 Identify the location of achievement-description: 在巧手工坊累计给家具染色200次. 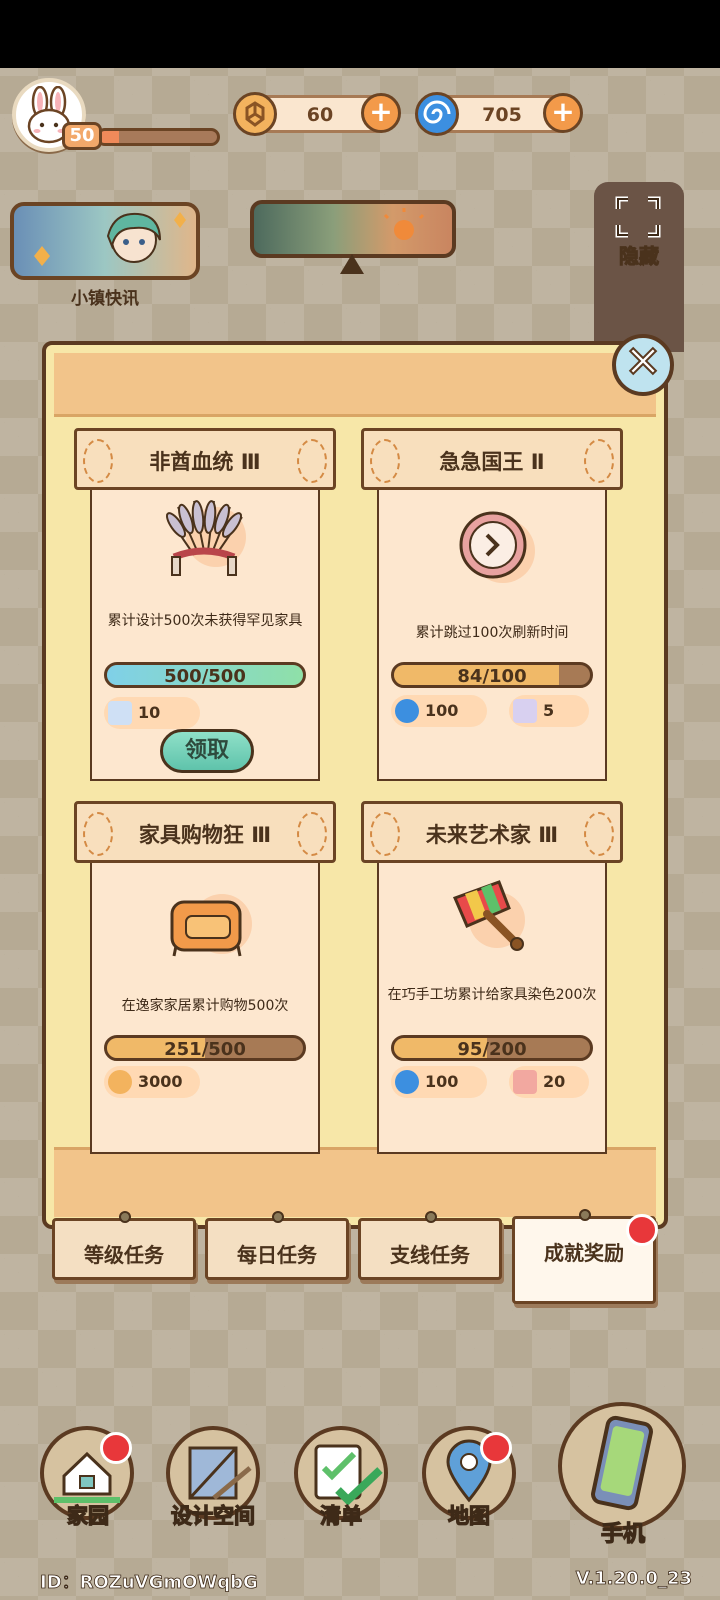
(492, 995).